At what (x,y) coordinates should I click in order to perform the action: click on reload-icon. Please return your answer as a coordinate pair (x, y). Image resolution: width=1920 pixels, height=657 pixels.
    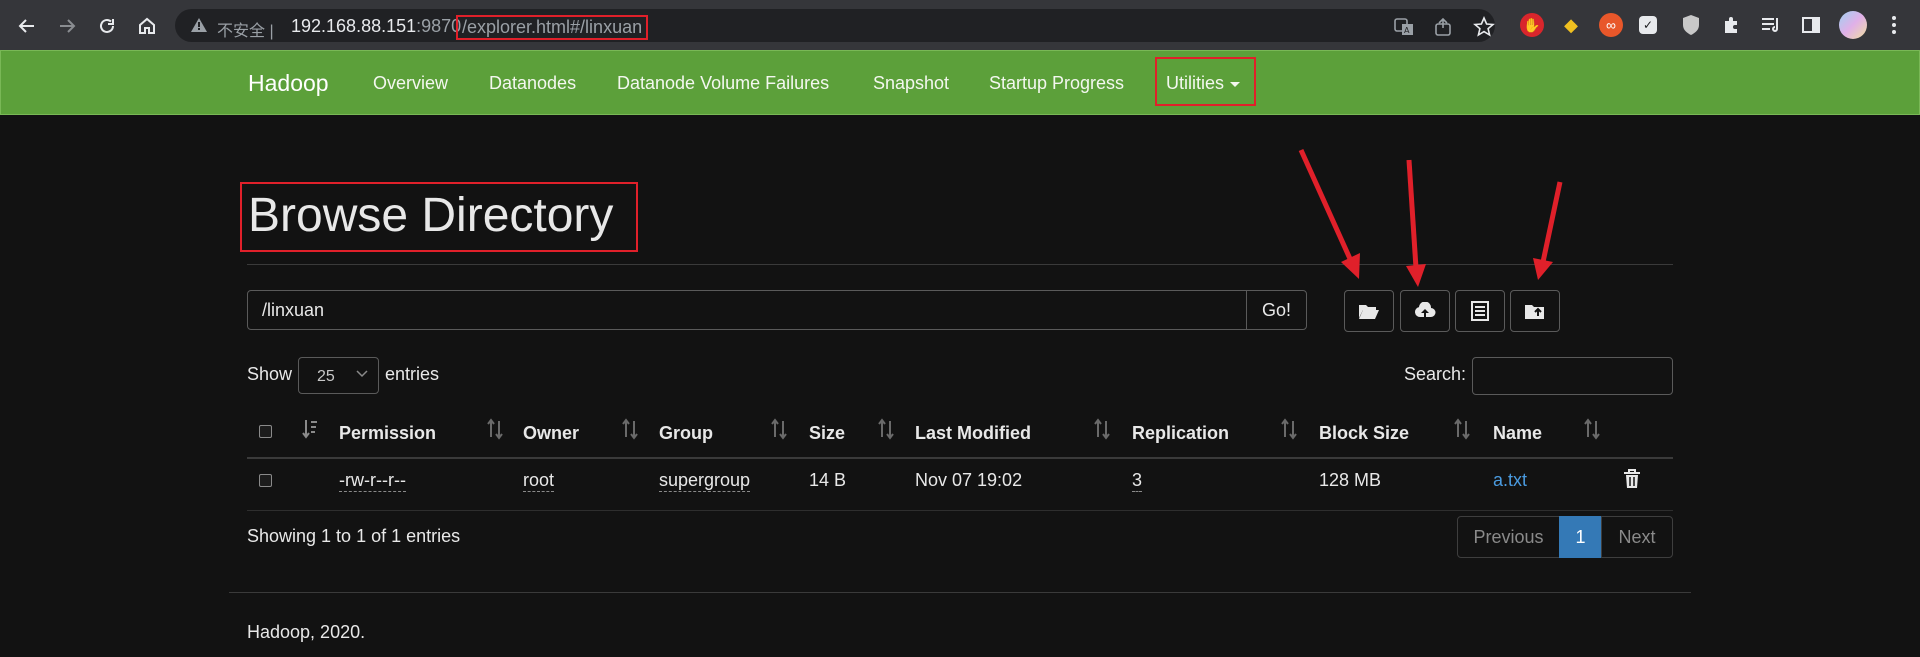
    Looking at the image, I should click on (107, 25).